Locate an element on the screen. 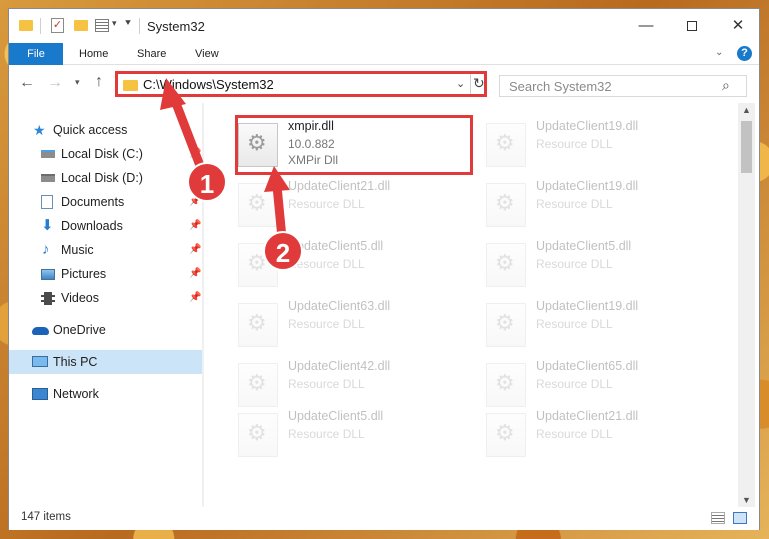 The height and width of the screenshot is (539, 769). chevron-down-icon: ▾ is located at coordinates (114, 23).